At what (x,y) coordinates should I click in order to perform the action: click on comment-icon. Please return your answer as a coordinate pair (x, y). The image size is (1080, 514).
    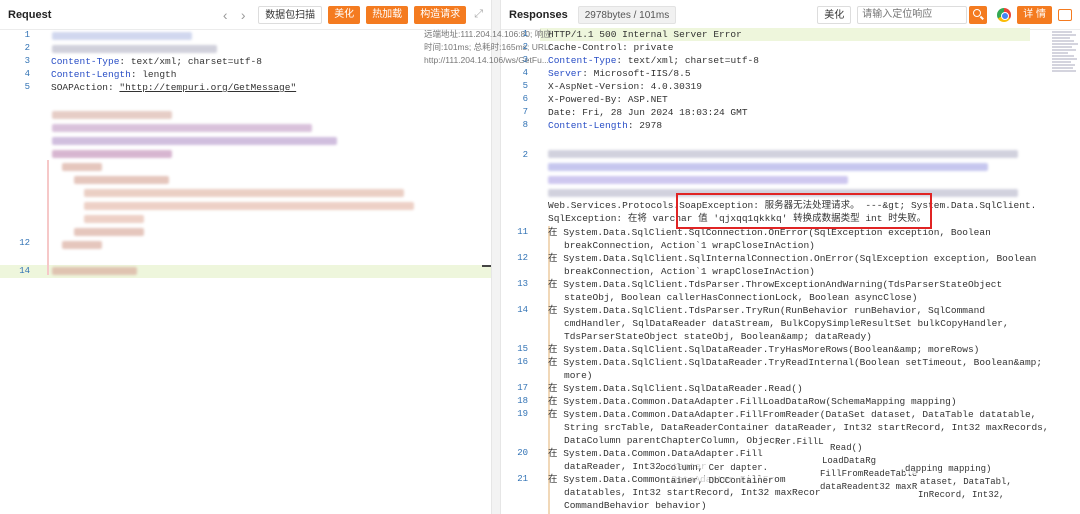
    Looking at the image, I should click on (1065, 14).